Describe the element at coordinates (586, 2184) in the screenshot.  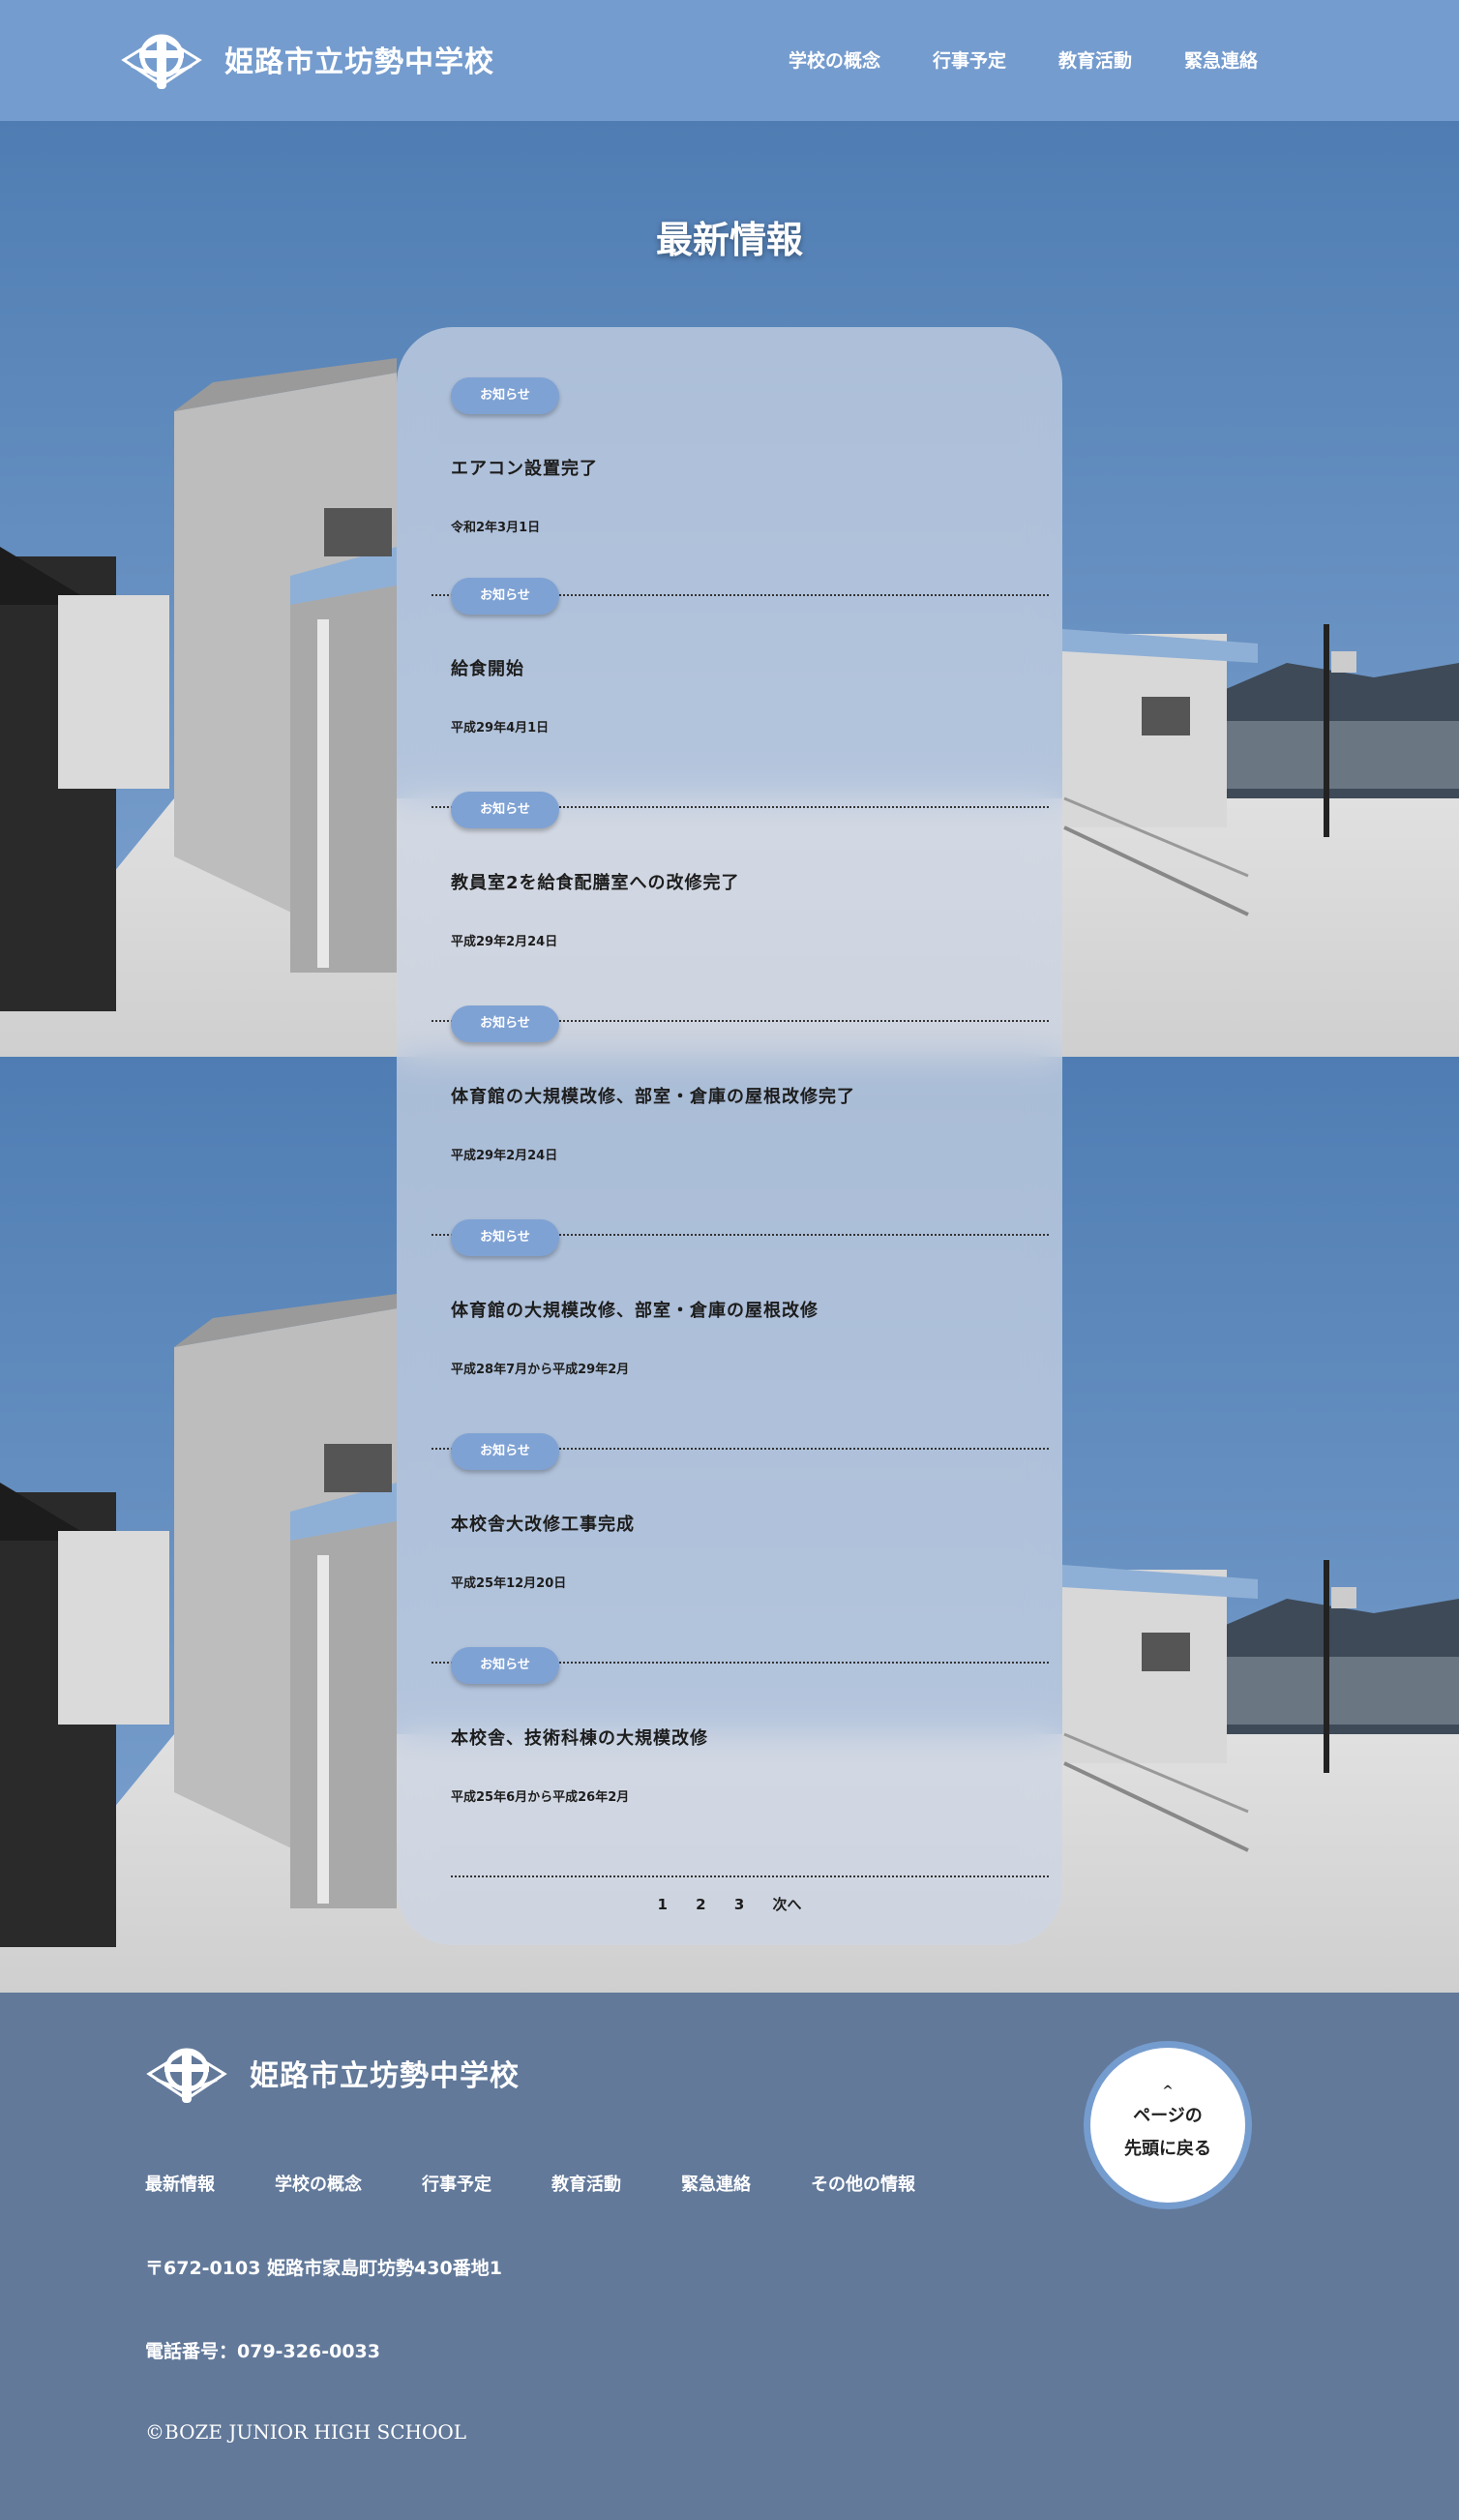
I see `footer-link-education: 教育活動` at that location.